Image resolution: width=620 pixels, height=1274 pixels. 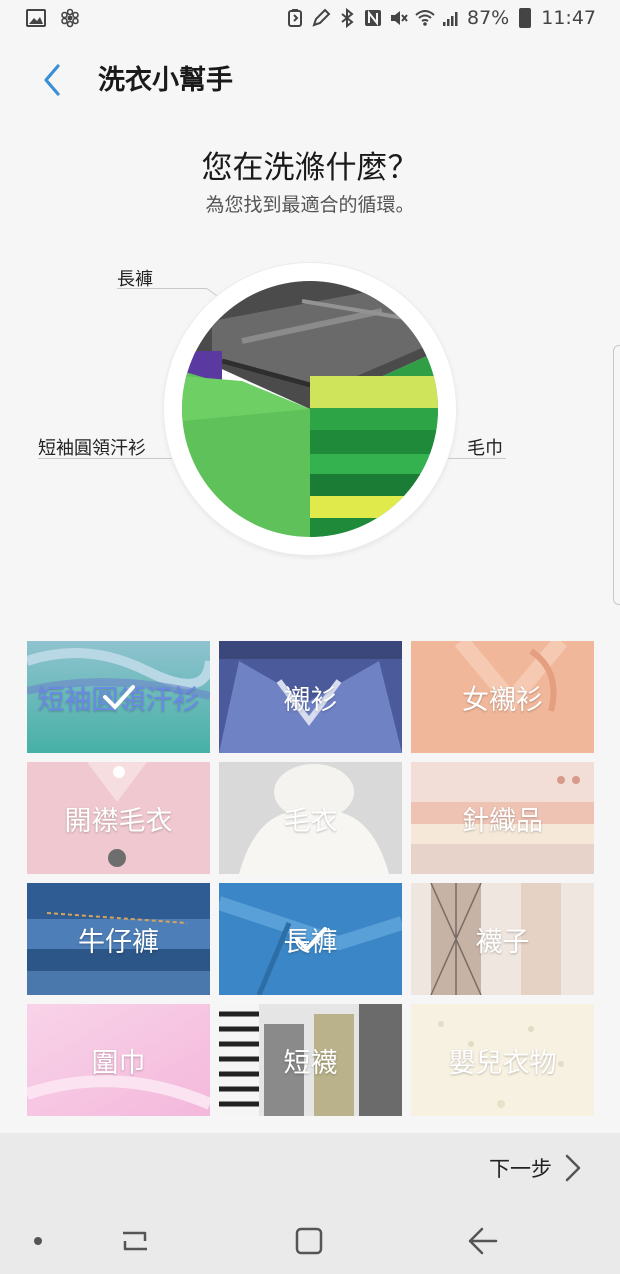 I want to click on tile-jeans: 牛仔褲, so click(x=118, y=939).